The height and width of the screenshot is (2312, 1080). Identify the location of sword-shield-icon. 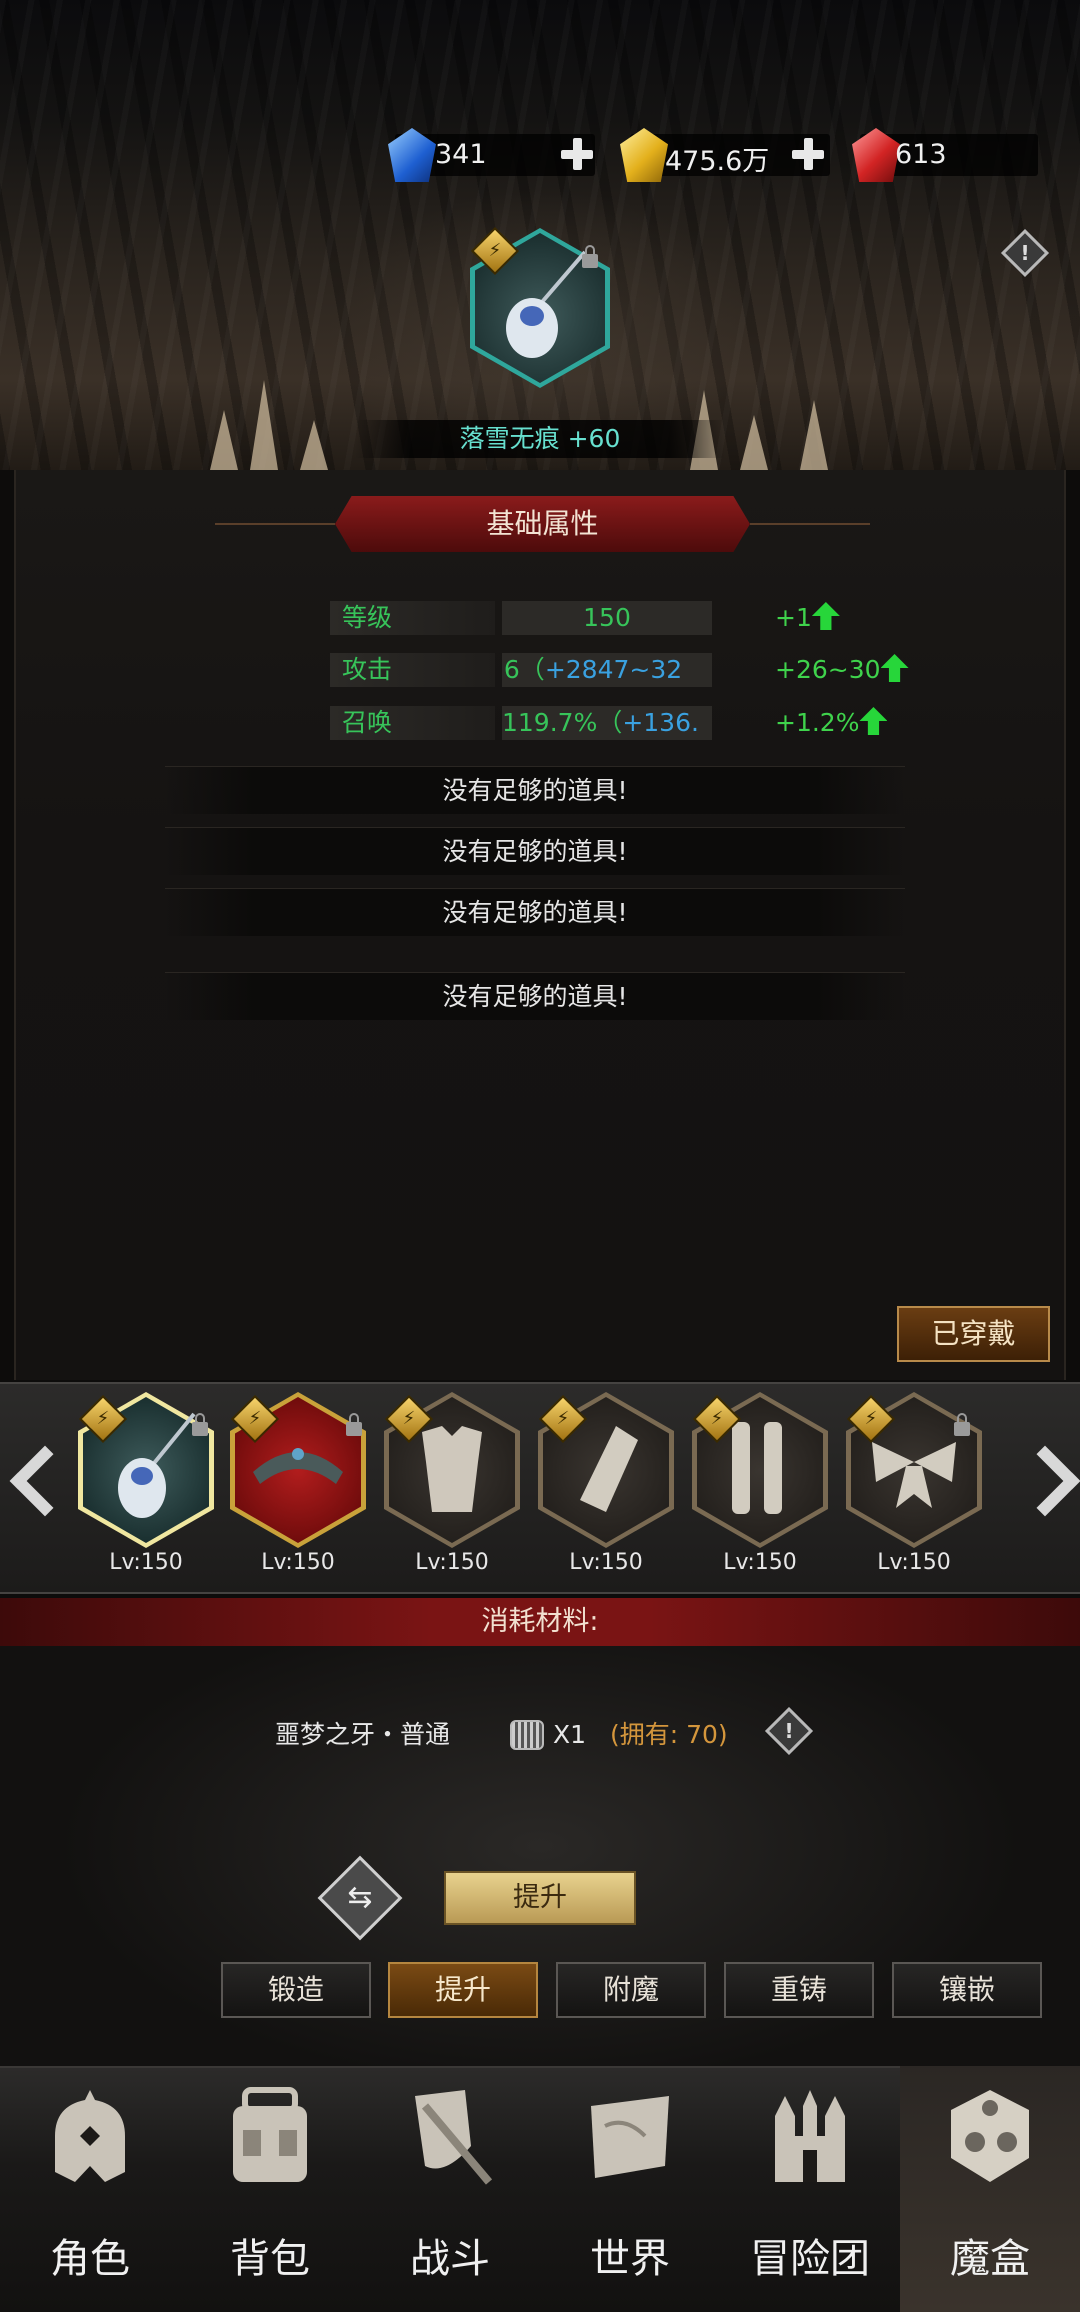
(454, 2137).